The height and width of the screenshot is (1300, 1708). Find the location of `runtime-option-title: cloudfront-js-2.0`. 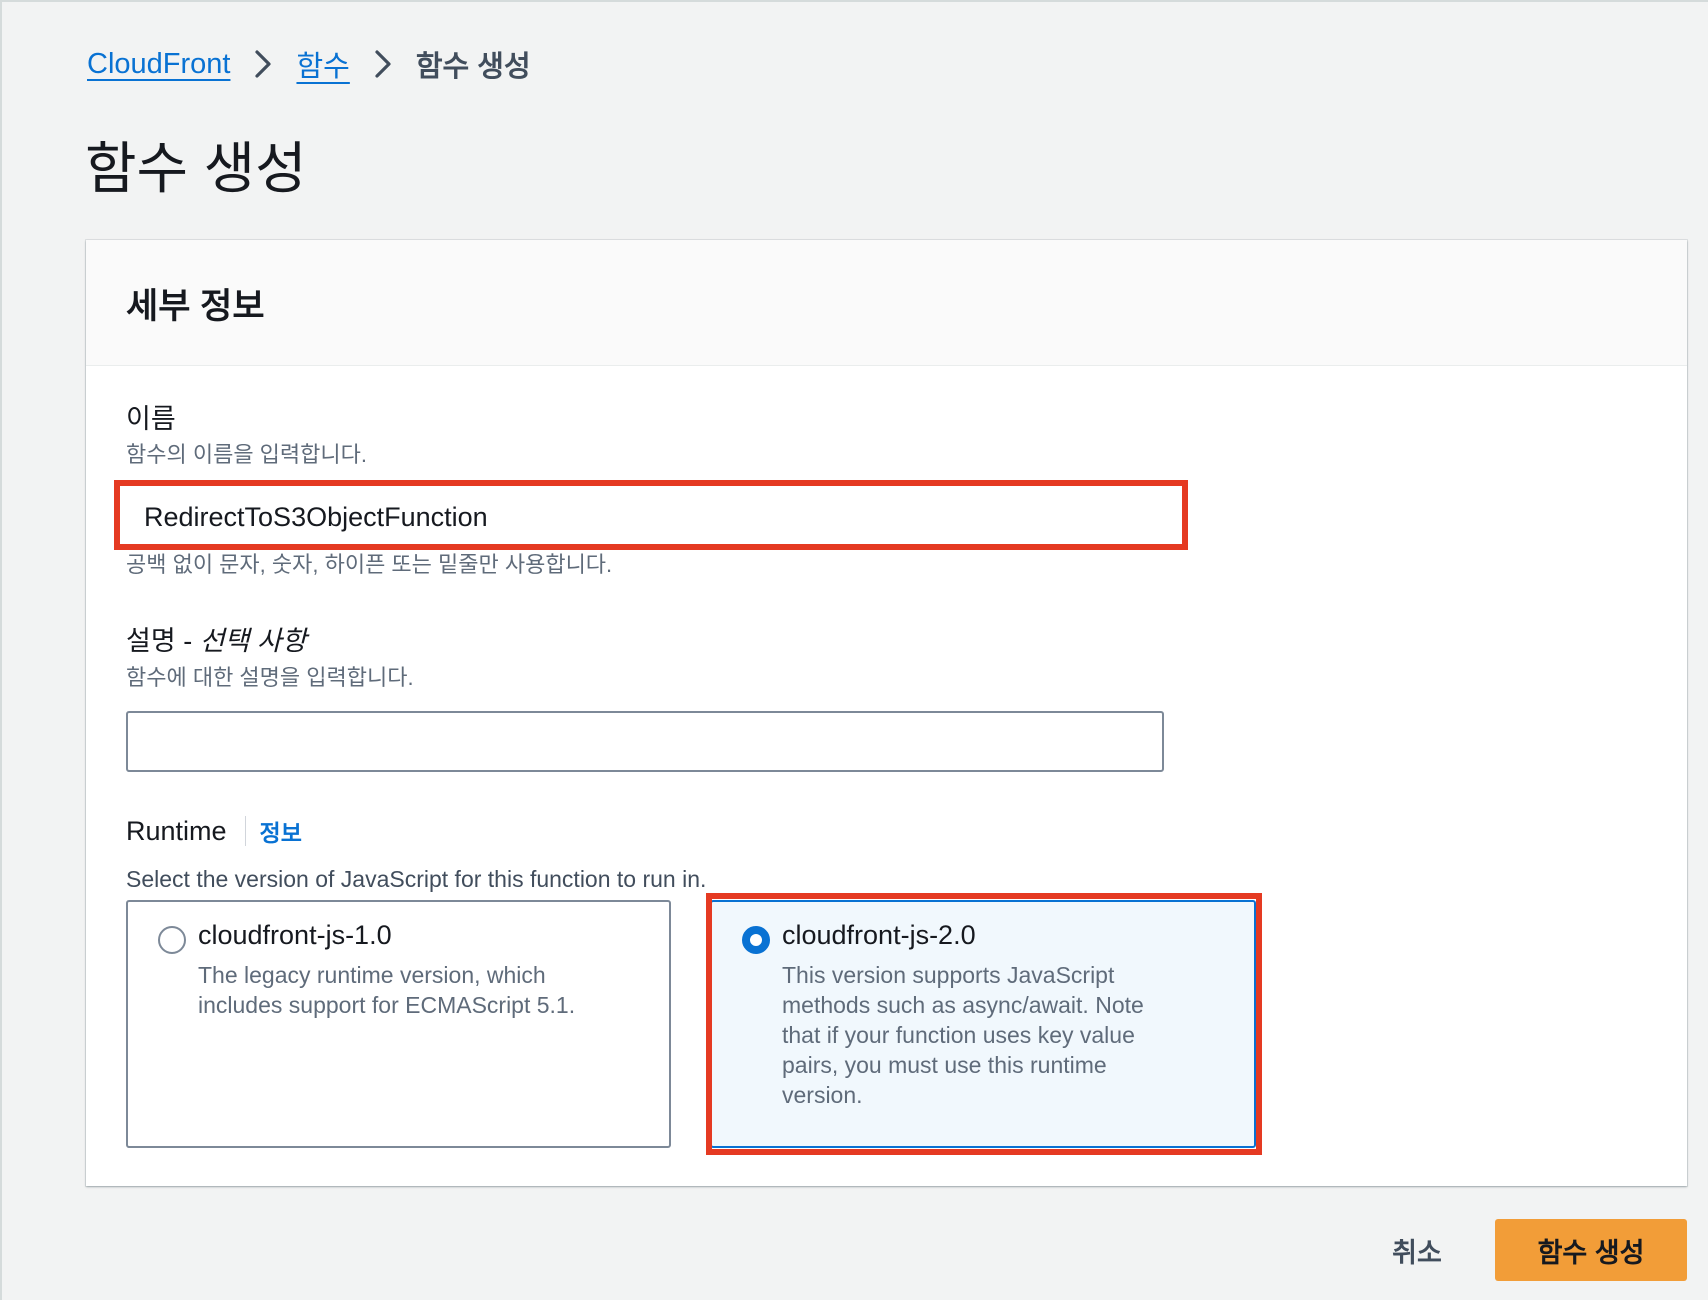

runtime-option-title: cloudfront-js-2.0 is located at coordinates (879, 935).